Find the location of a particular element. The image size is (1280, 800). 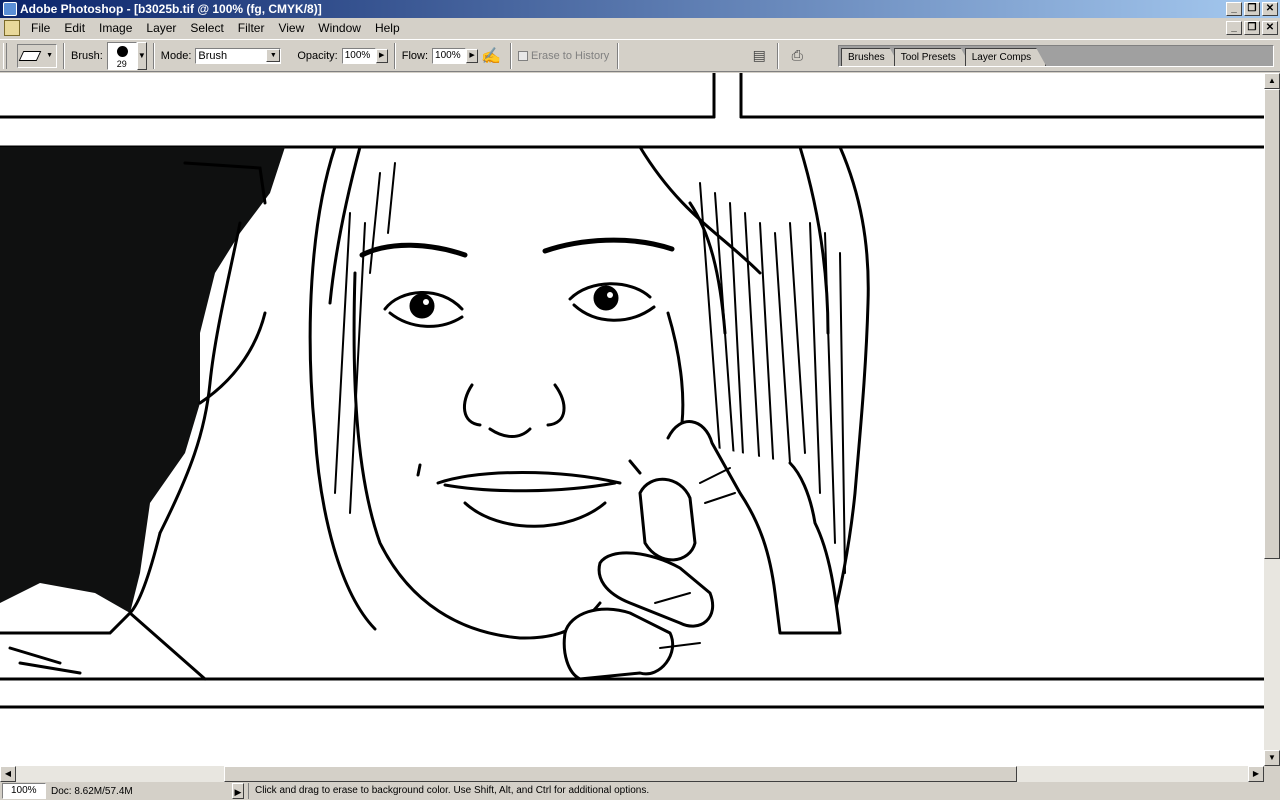

menu-help: Help is located at coordinates (387, 28).